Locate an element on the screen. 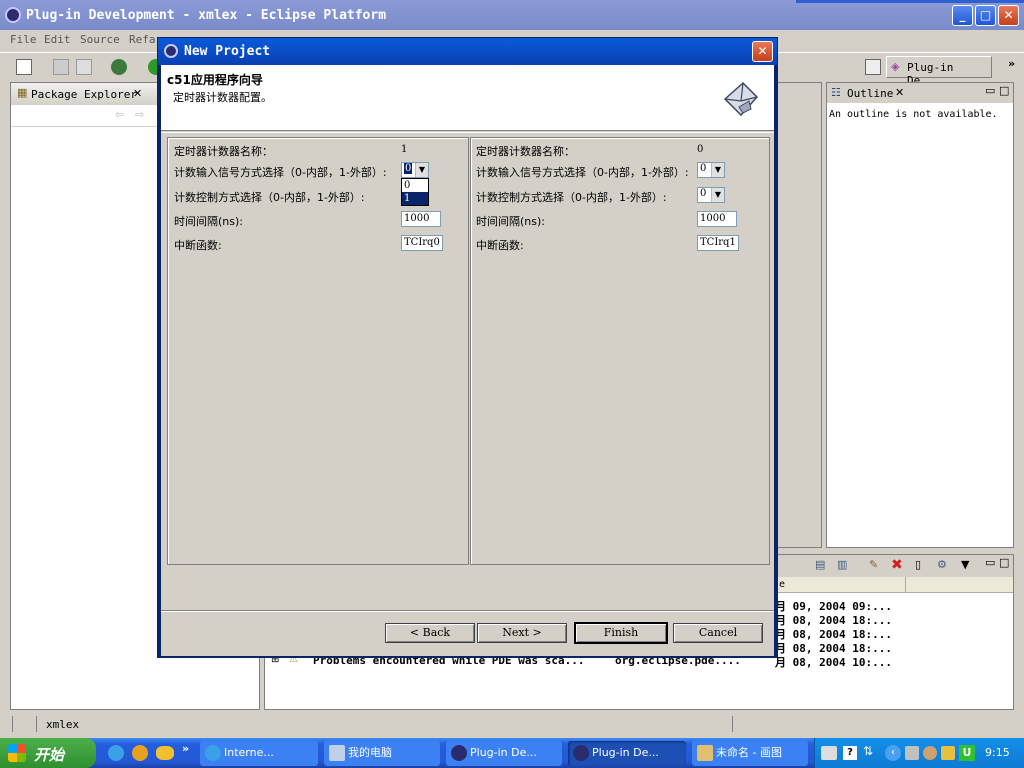 The width and height of the screenshot is (1024, 768). dialog-header: c51应用程序向导 定时器计数器配置。 is located at coordinates (467, 98).